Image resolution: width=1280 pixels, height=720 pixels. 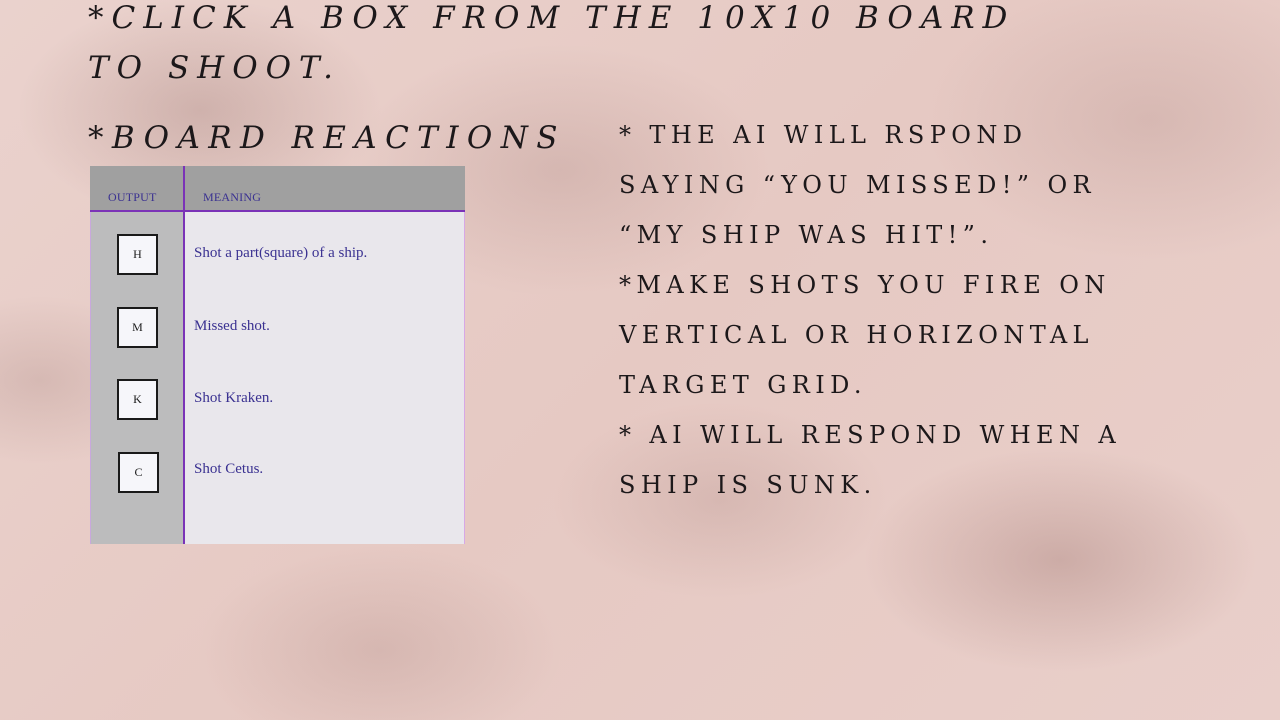 I want to click on title-line-1: *click a box from the 10x10 board, so click(x=552, y=18).